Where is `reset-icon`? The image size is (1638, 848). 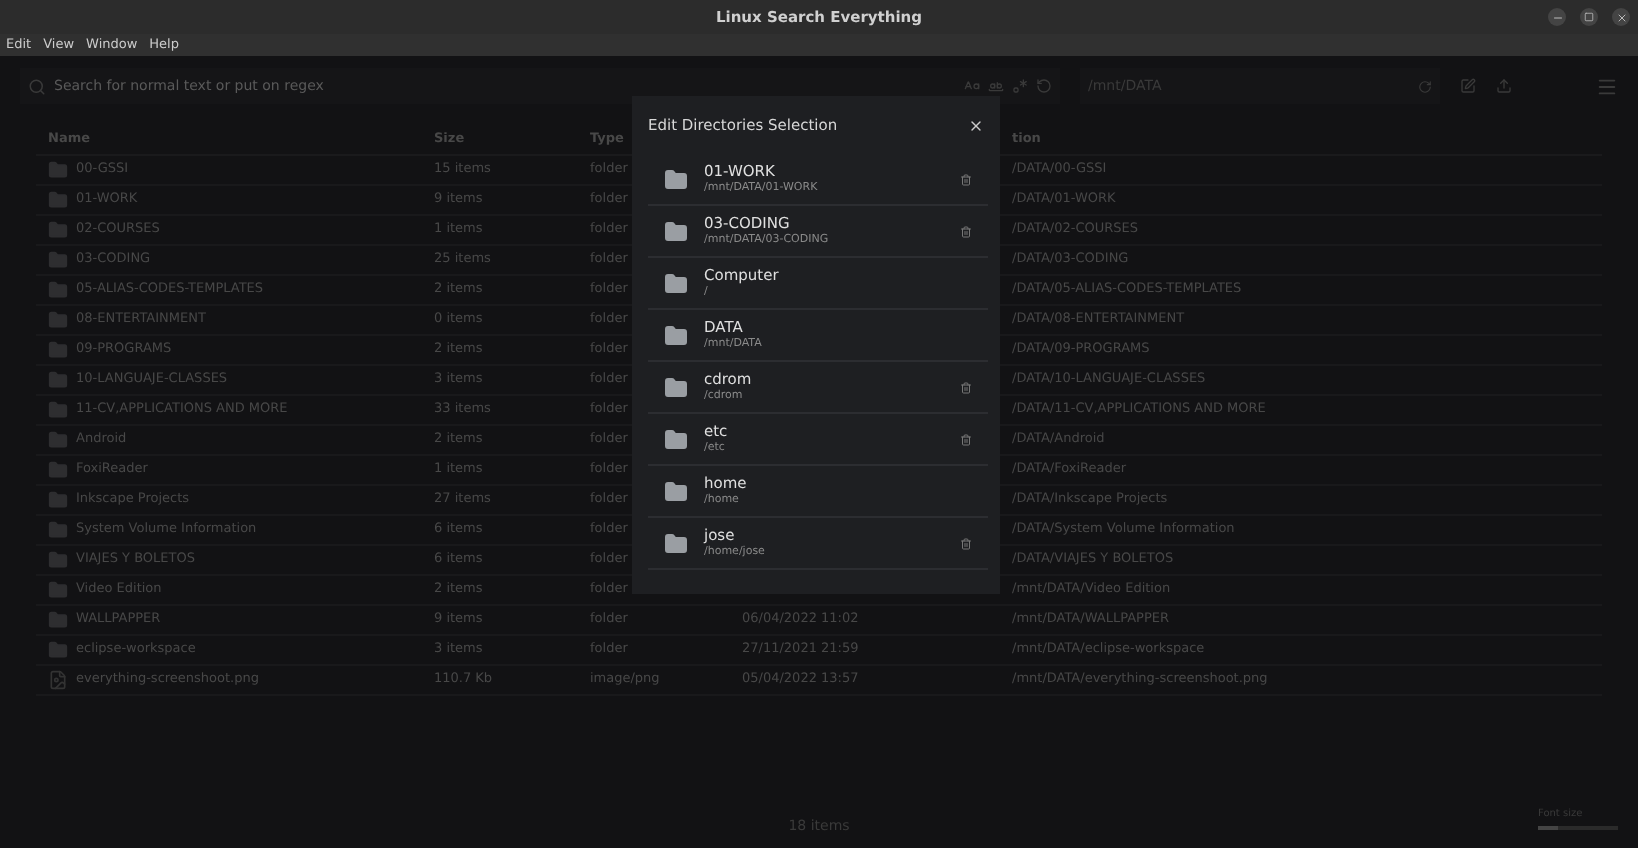 reset-icon is located at coordinates (1044, 86).